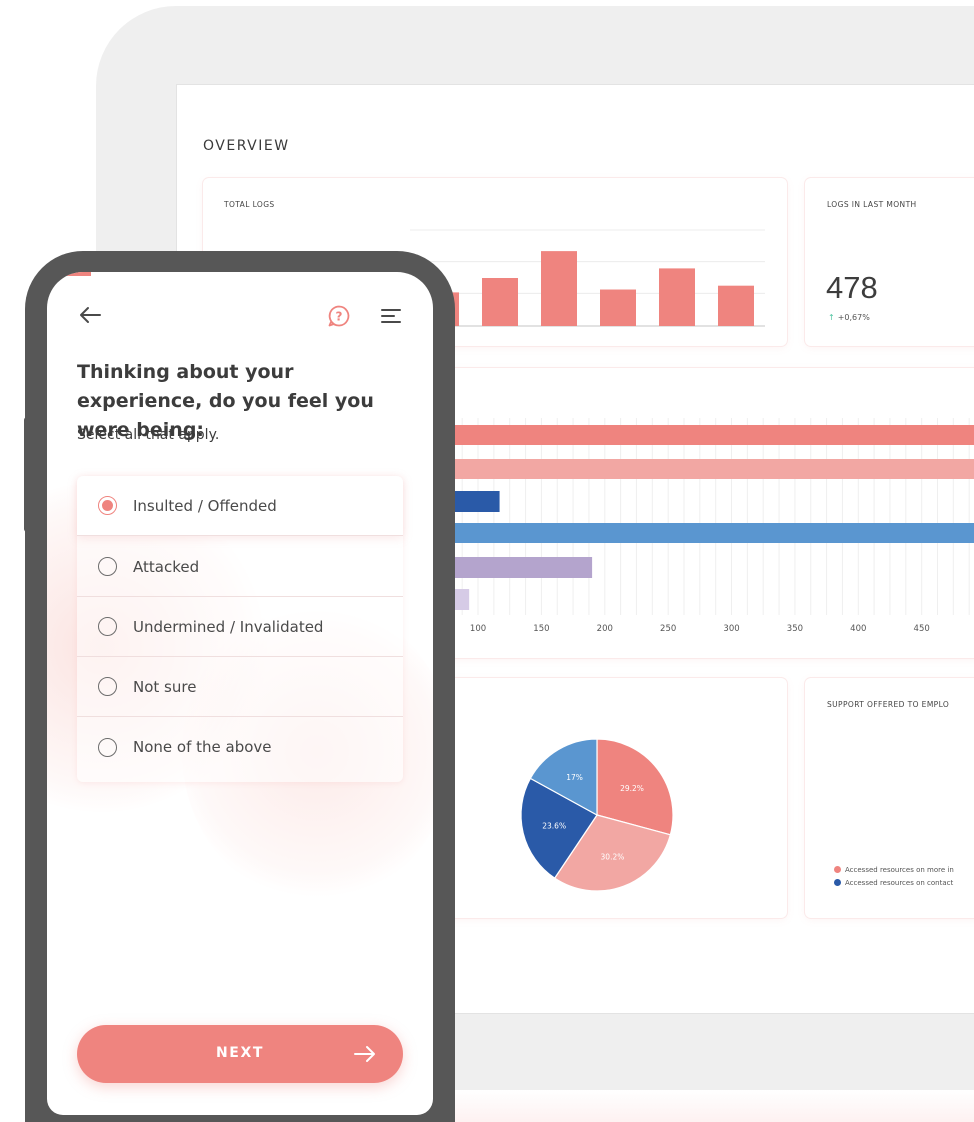 Image resolution: width=974 pixels, height=1122 pixels. What do you see at coordinates (246, 146) in the screenshot?
I see `page-title: OVERVIEW` at bounding box center [246, 146].